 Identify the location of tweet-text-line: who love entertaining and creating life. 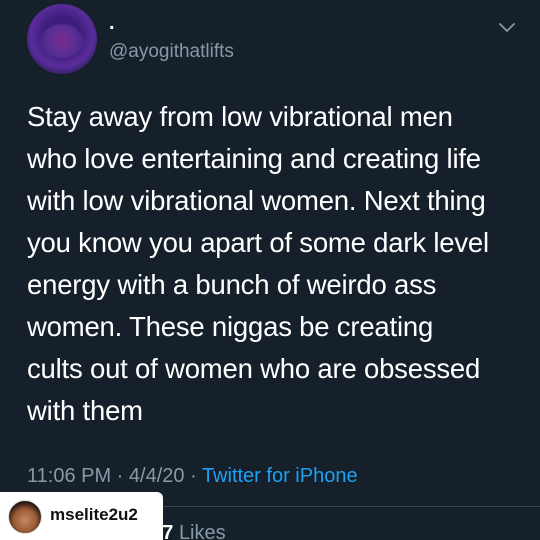
(254, 158).